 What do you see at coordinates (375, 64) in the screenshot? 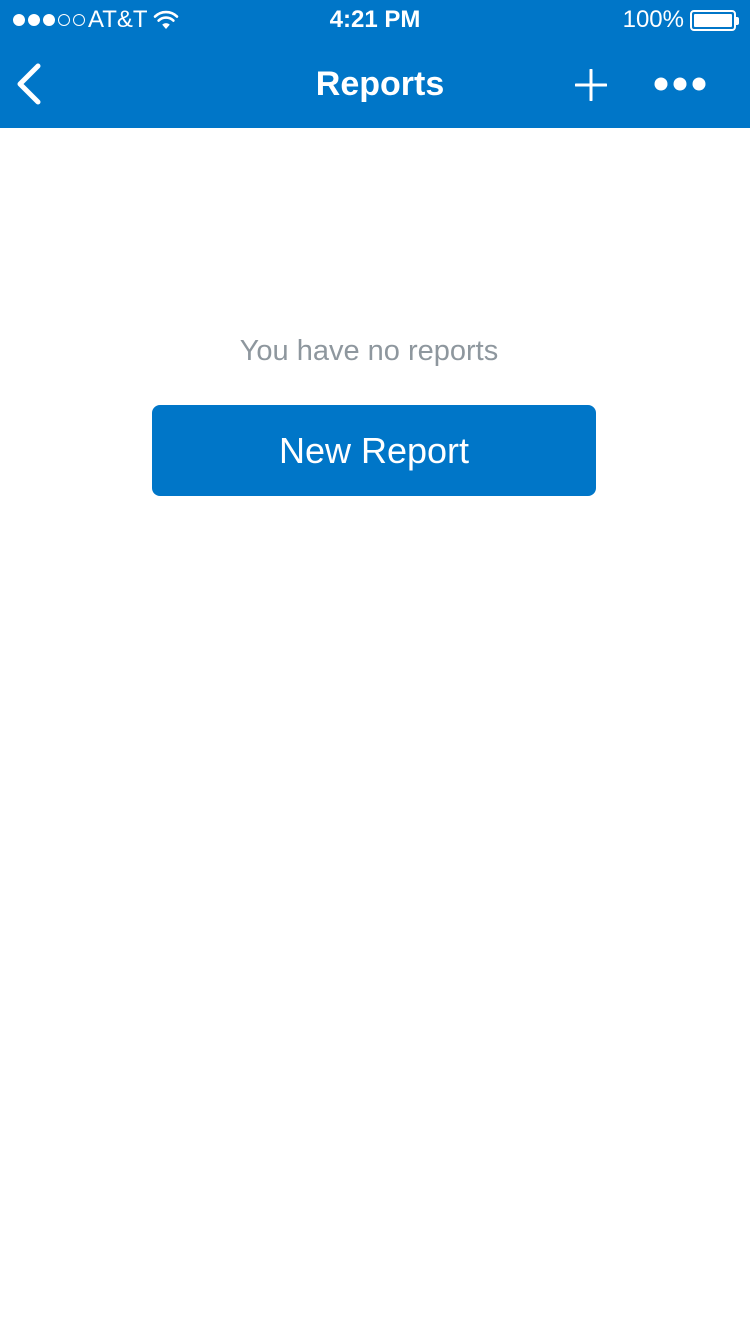
I see `top-bar: AT&T 4:21 PM 100% Reports` at bounding box center [375, 64].